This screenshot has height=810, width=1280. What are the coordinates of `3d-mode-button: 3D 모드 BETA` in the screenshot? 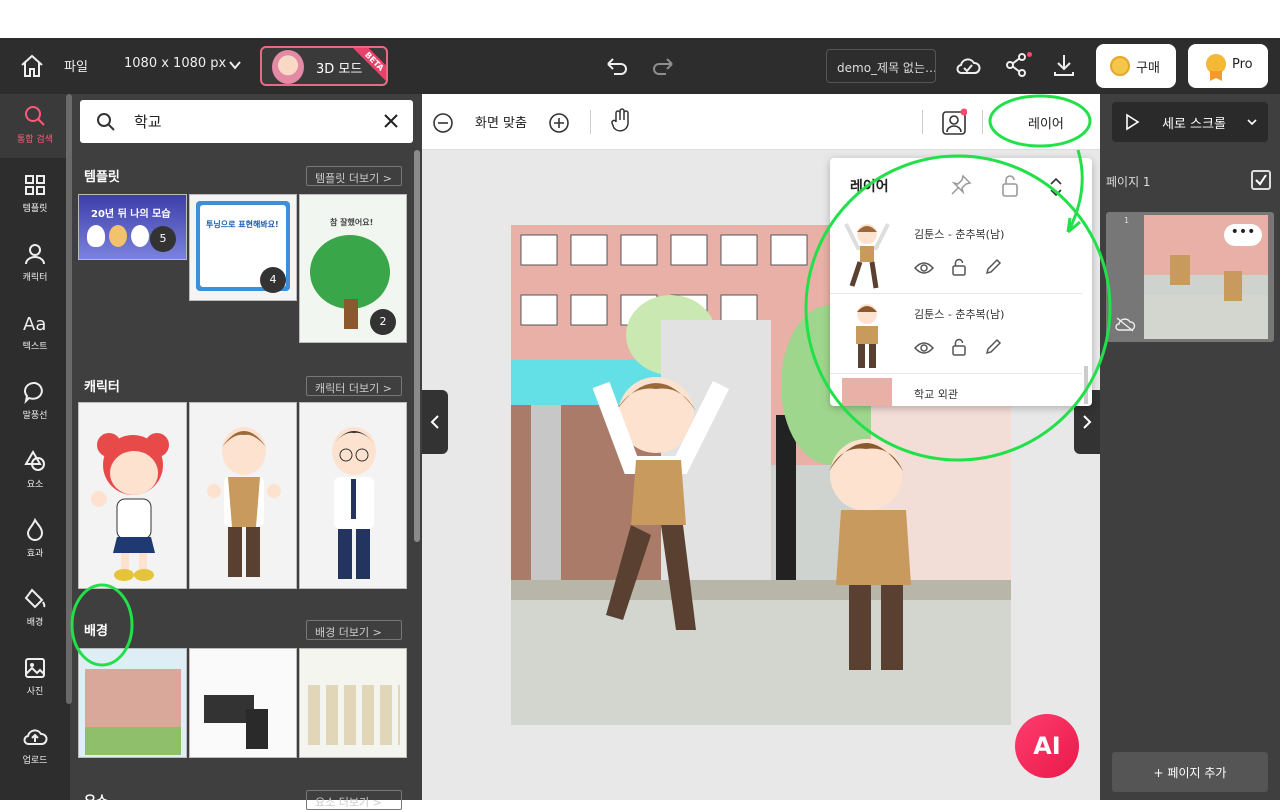 It's located at (324, 66).